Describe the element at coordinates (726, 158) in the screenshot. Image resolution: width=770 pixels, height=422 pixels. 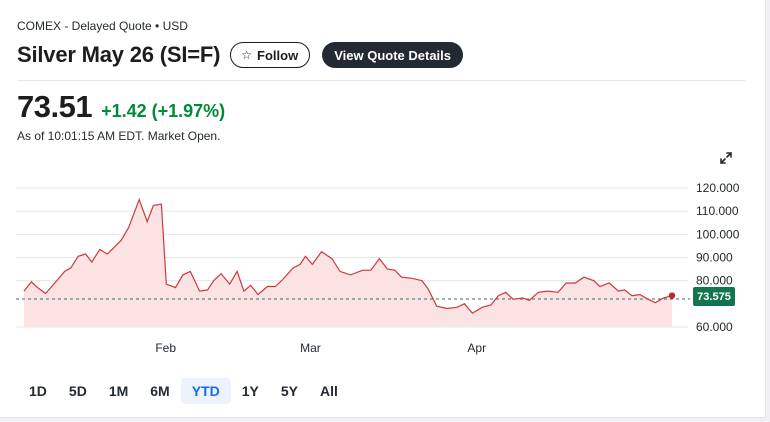
I see `expand-icon` at that location.